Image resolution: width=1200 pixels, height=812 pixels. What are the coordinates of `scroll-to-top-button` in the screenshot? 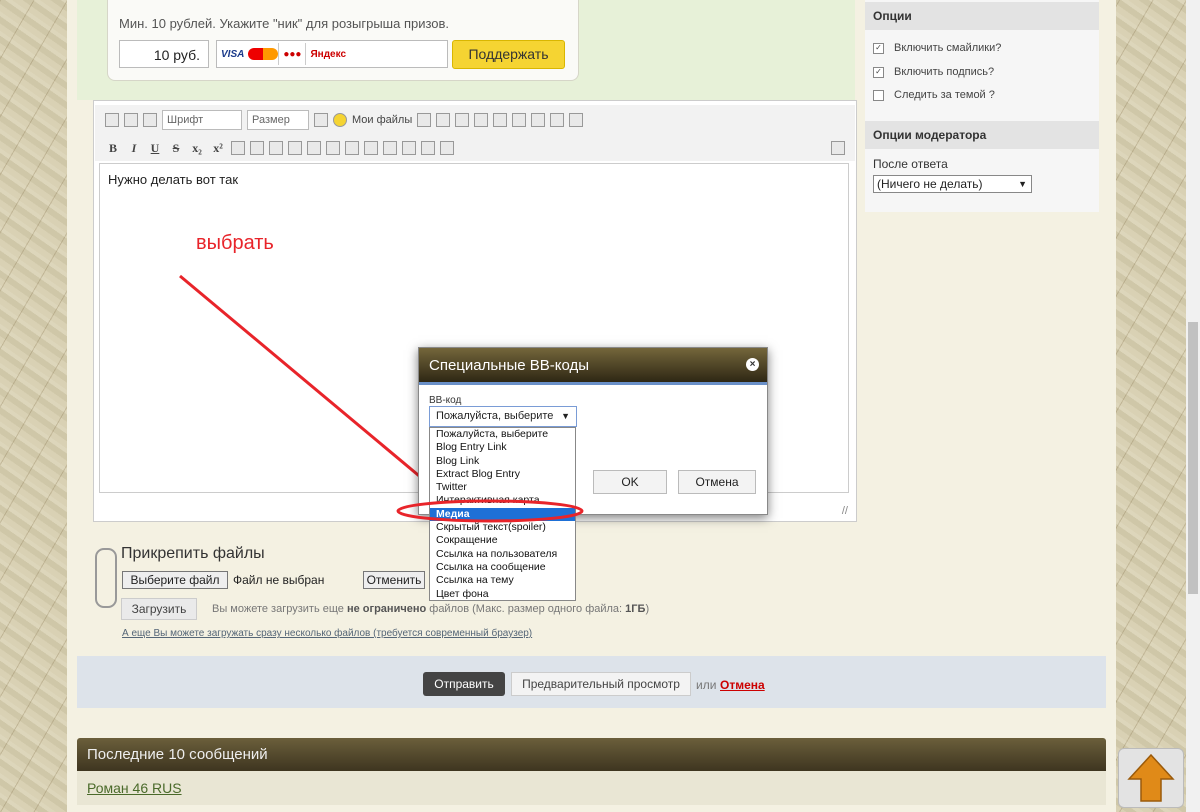 It's located at (1151, 778).